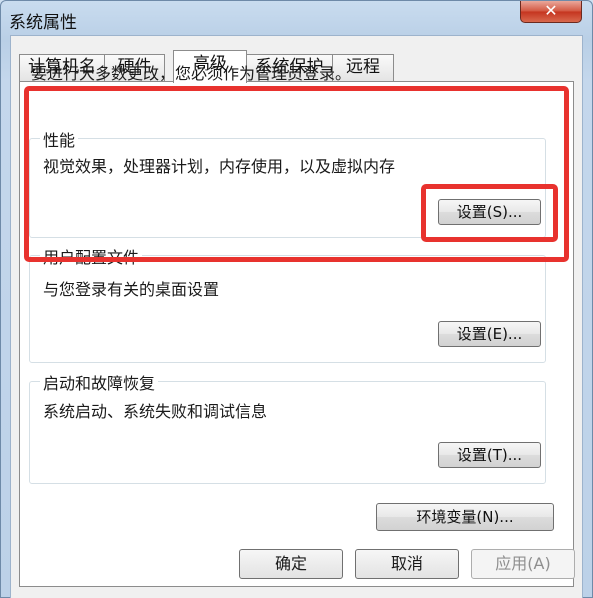  What do you see at coordinates (43, 23) in the screenshot?
I see `window-title: 系统属性` at bounding box center [43, 23].